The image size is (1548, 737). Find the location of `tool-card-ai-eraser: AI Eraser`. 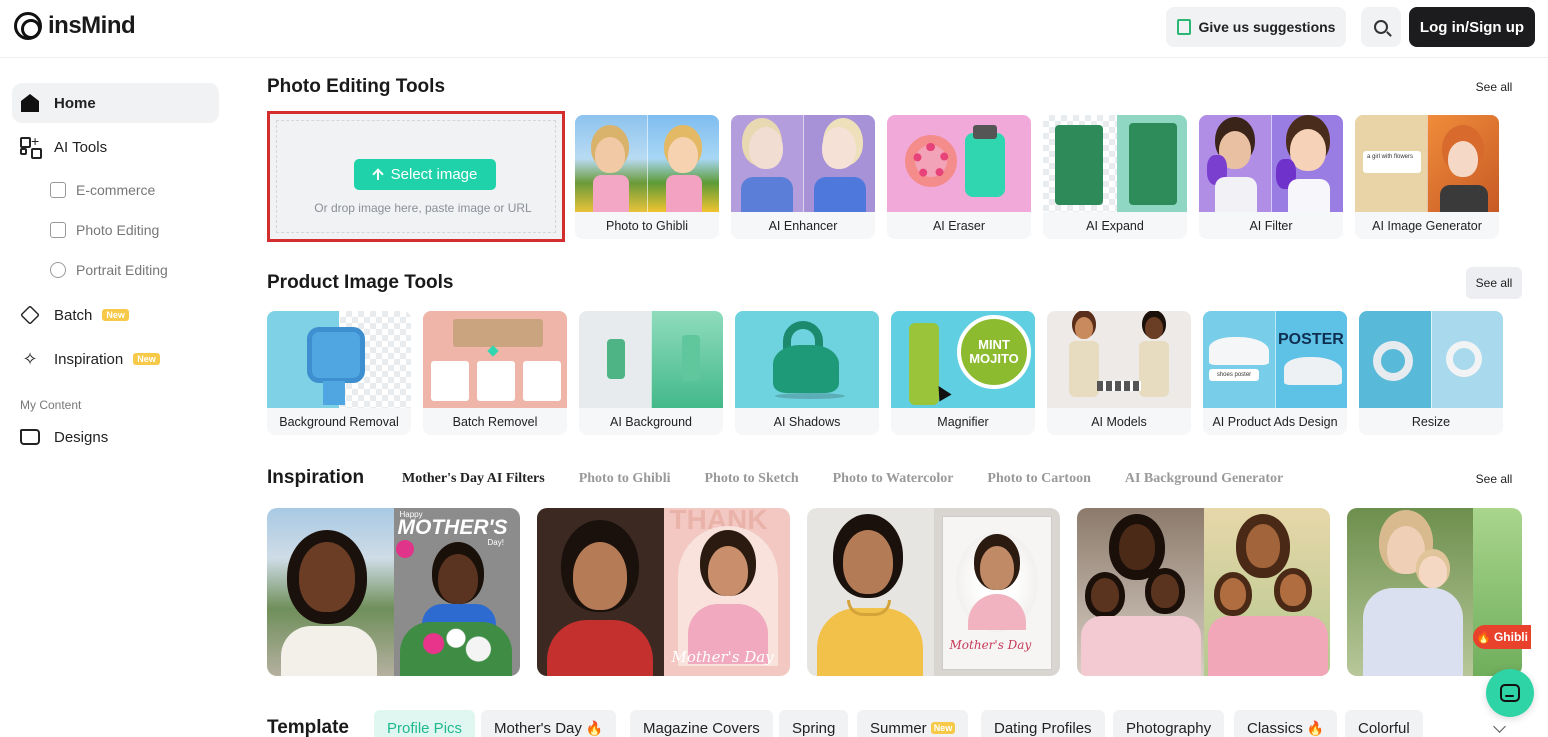

tool-card-ai-eraser: AI Eraser is located at coordinates (959, 177).